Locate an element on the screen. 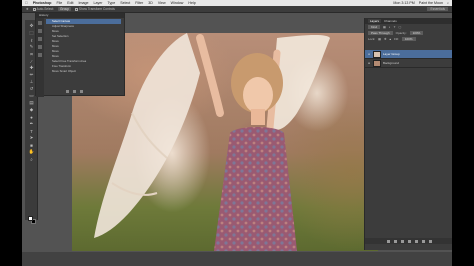 This screenshot has height=266, width=474. lock-fill-row: Lock: ▦ ✥ 🔒︎ Fill: 100% is located at coordinates (408, 39).